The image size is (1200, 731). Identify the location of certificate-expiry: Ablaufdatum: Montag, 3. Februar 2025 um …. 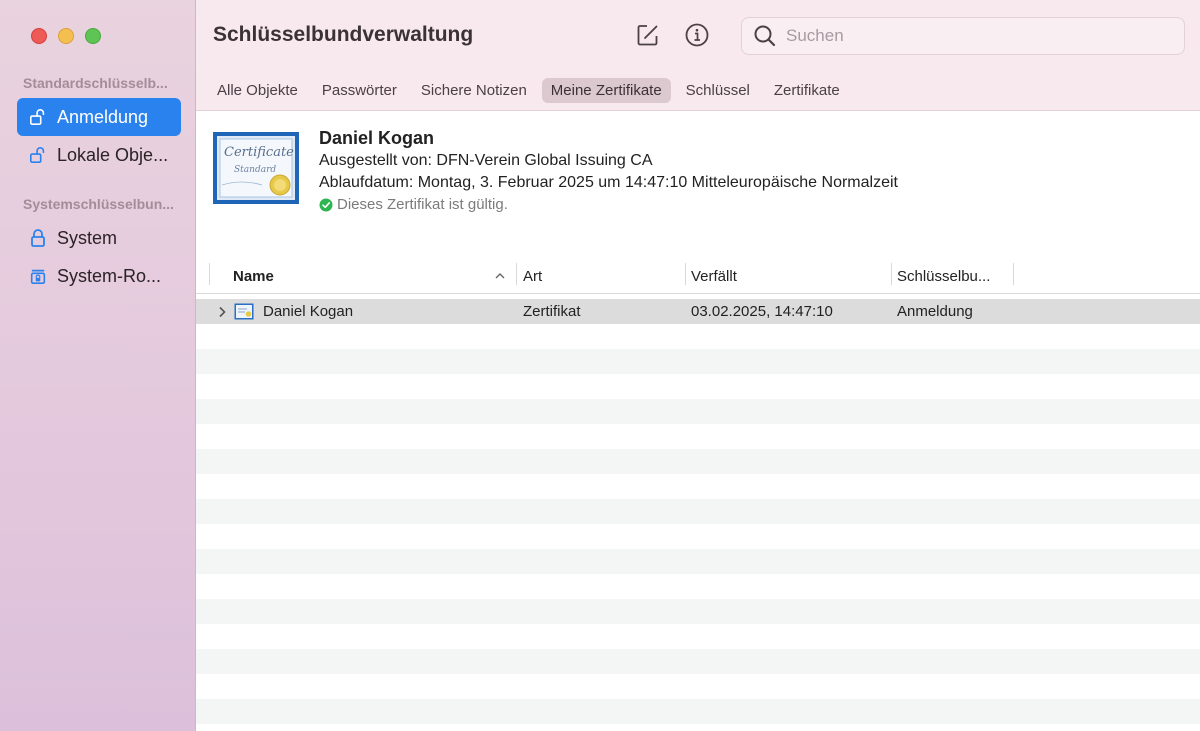
(608, 182).